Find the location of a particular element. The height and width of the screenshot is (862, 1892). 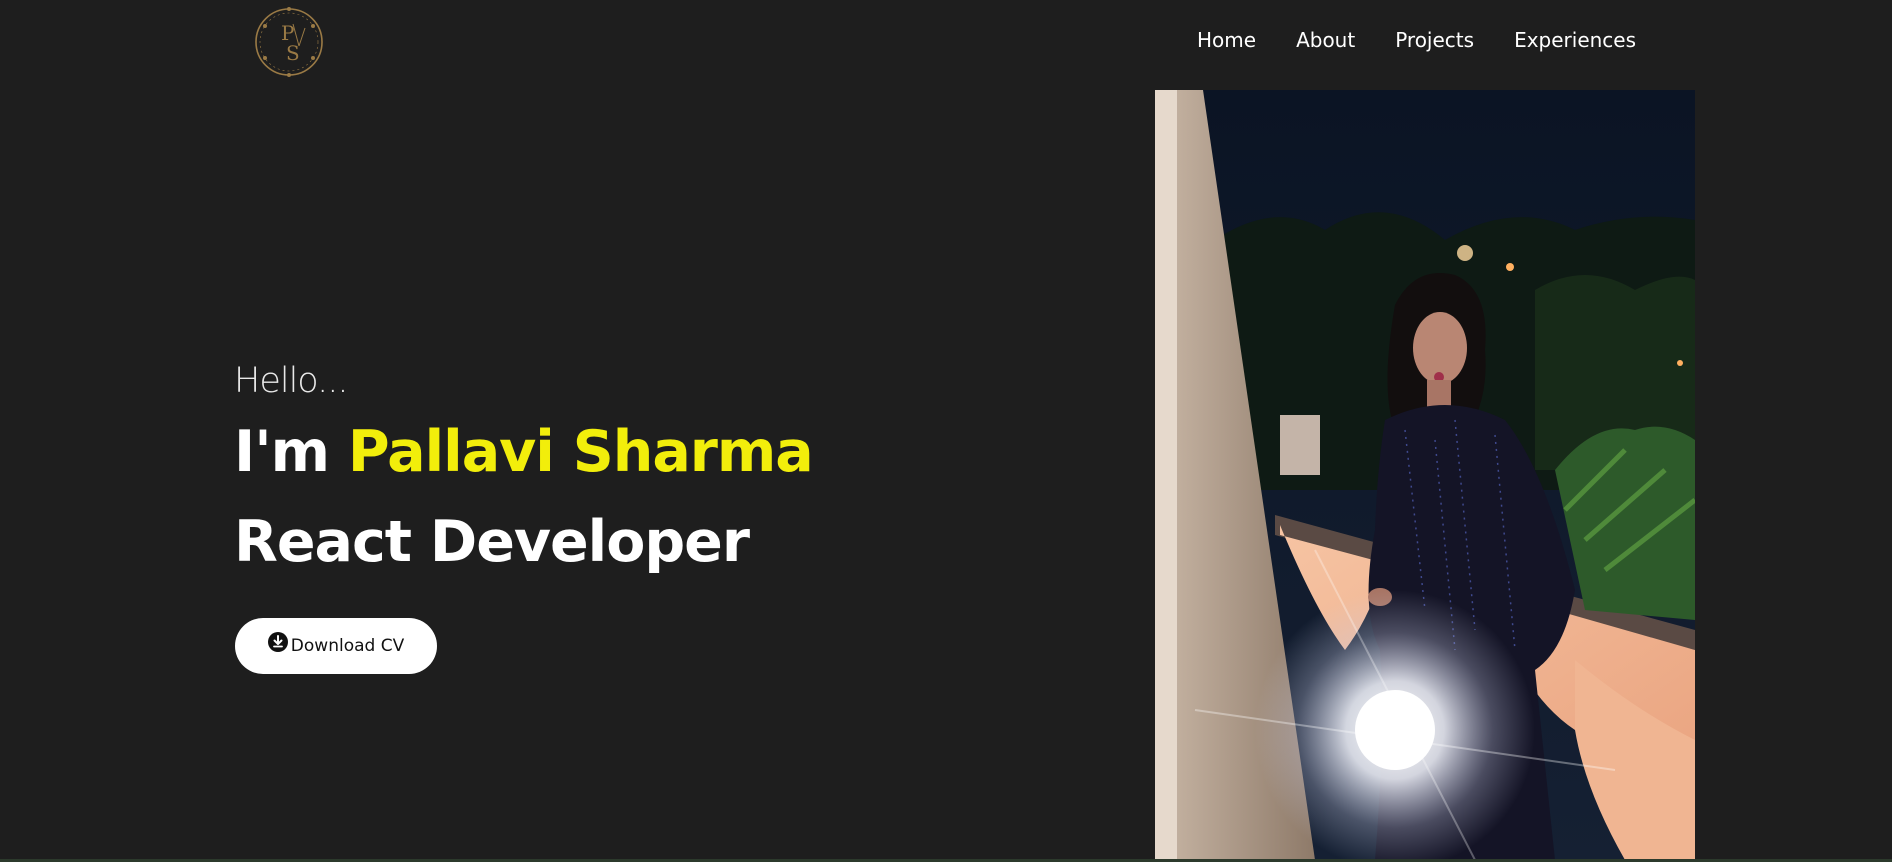

nav-about-link: About is located at coordinates (1325, 40).